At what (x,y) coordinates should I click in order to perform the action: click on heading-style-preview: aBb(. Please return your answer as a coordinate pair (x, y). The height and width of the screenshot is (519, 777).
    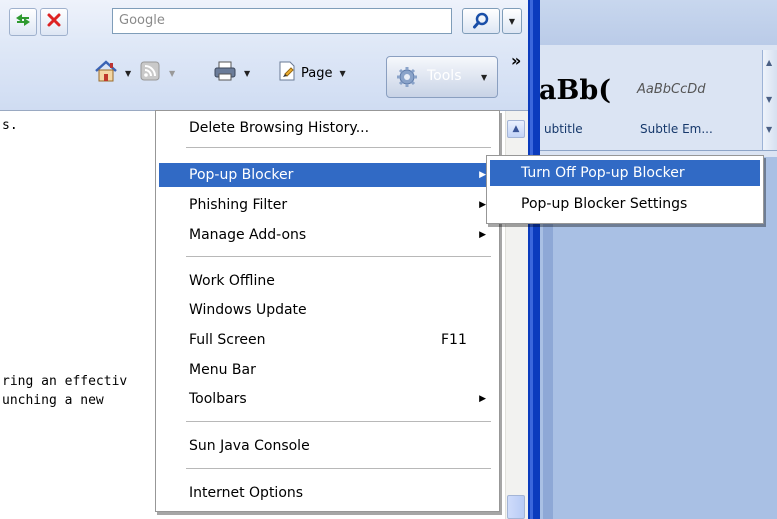
    Looking at the image, I should click on (575, 90).